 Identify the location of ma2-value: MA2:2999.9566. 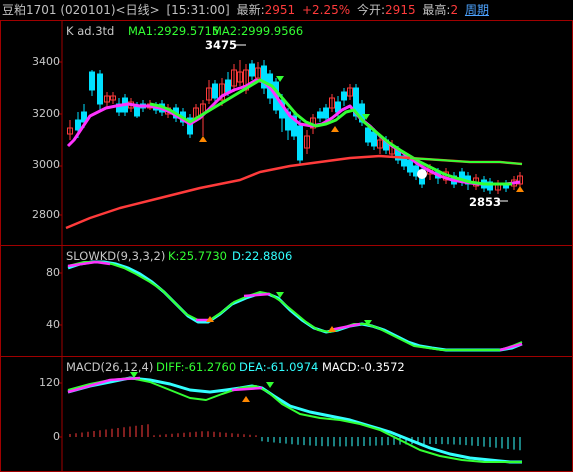
(258, 31).